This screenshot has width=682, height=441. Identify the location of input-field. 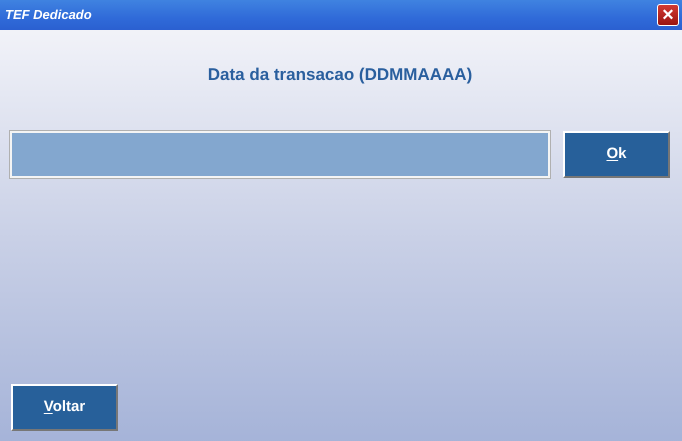
(280, 154).